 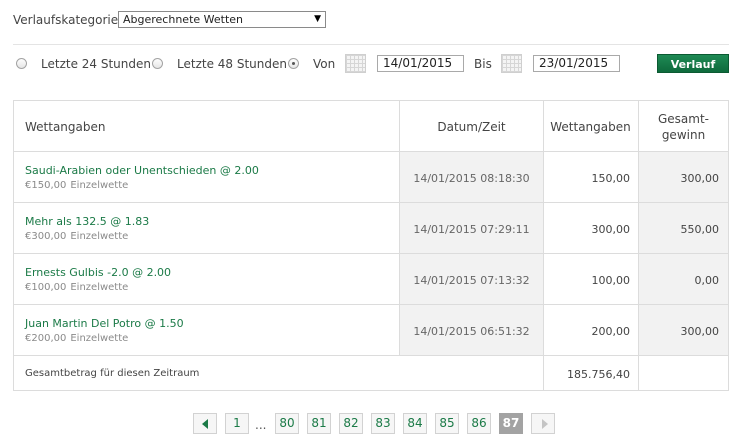 I want to click on bet-stake-info: €200,00 Einzelwette, so click(x=78, y=338).